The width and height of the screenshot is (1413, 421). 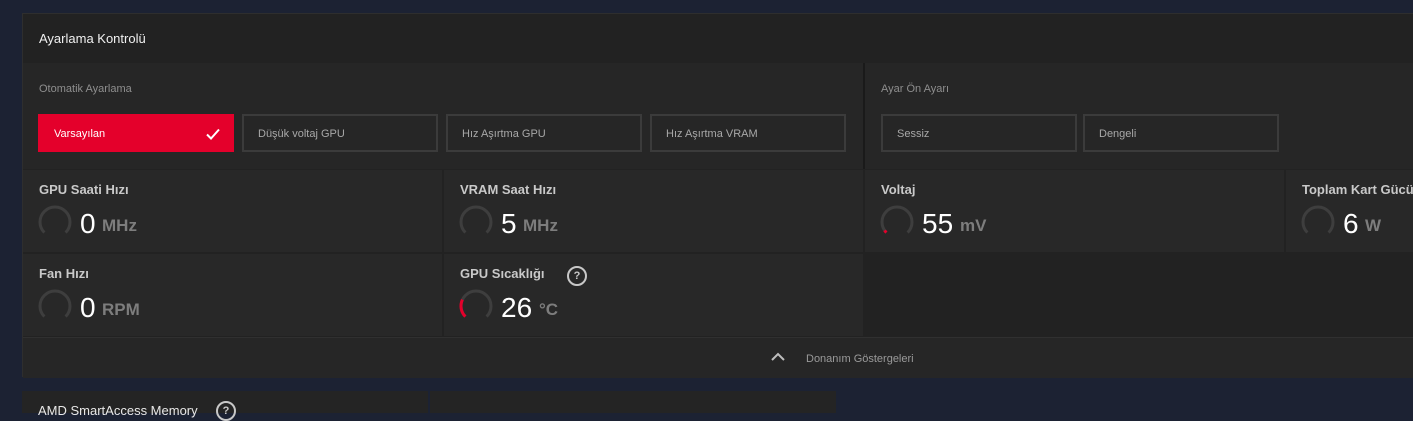 What do you see at coordinates (301, 134) in the screenshot?
I see `option-undervolt-gpu-label: Düşük voltaj GPU` at bounding box center [301, 134].